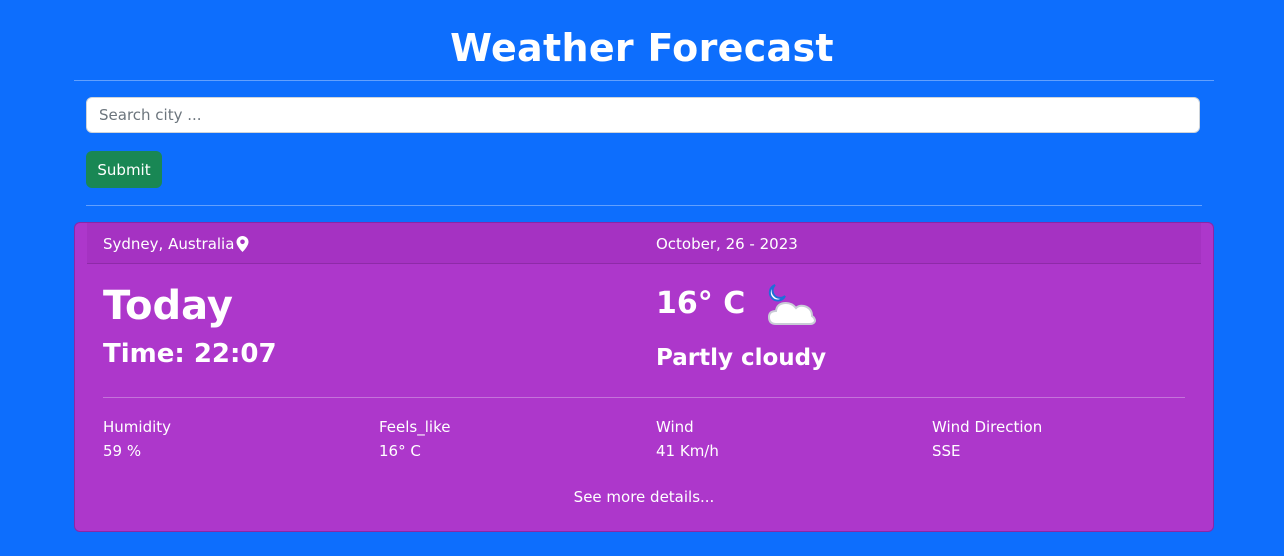 This screenshot has height=556, width=1284. I want to click on partly-cloudy-night-icon, so click(792, 304).